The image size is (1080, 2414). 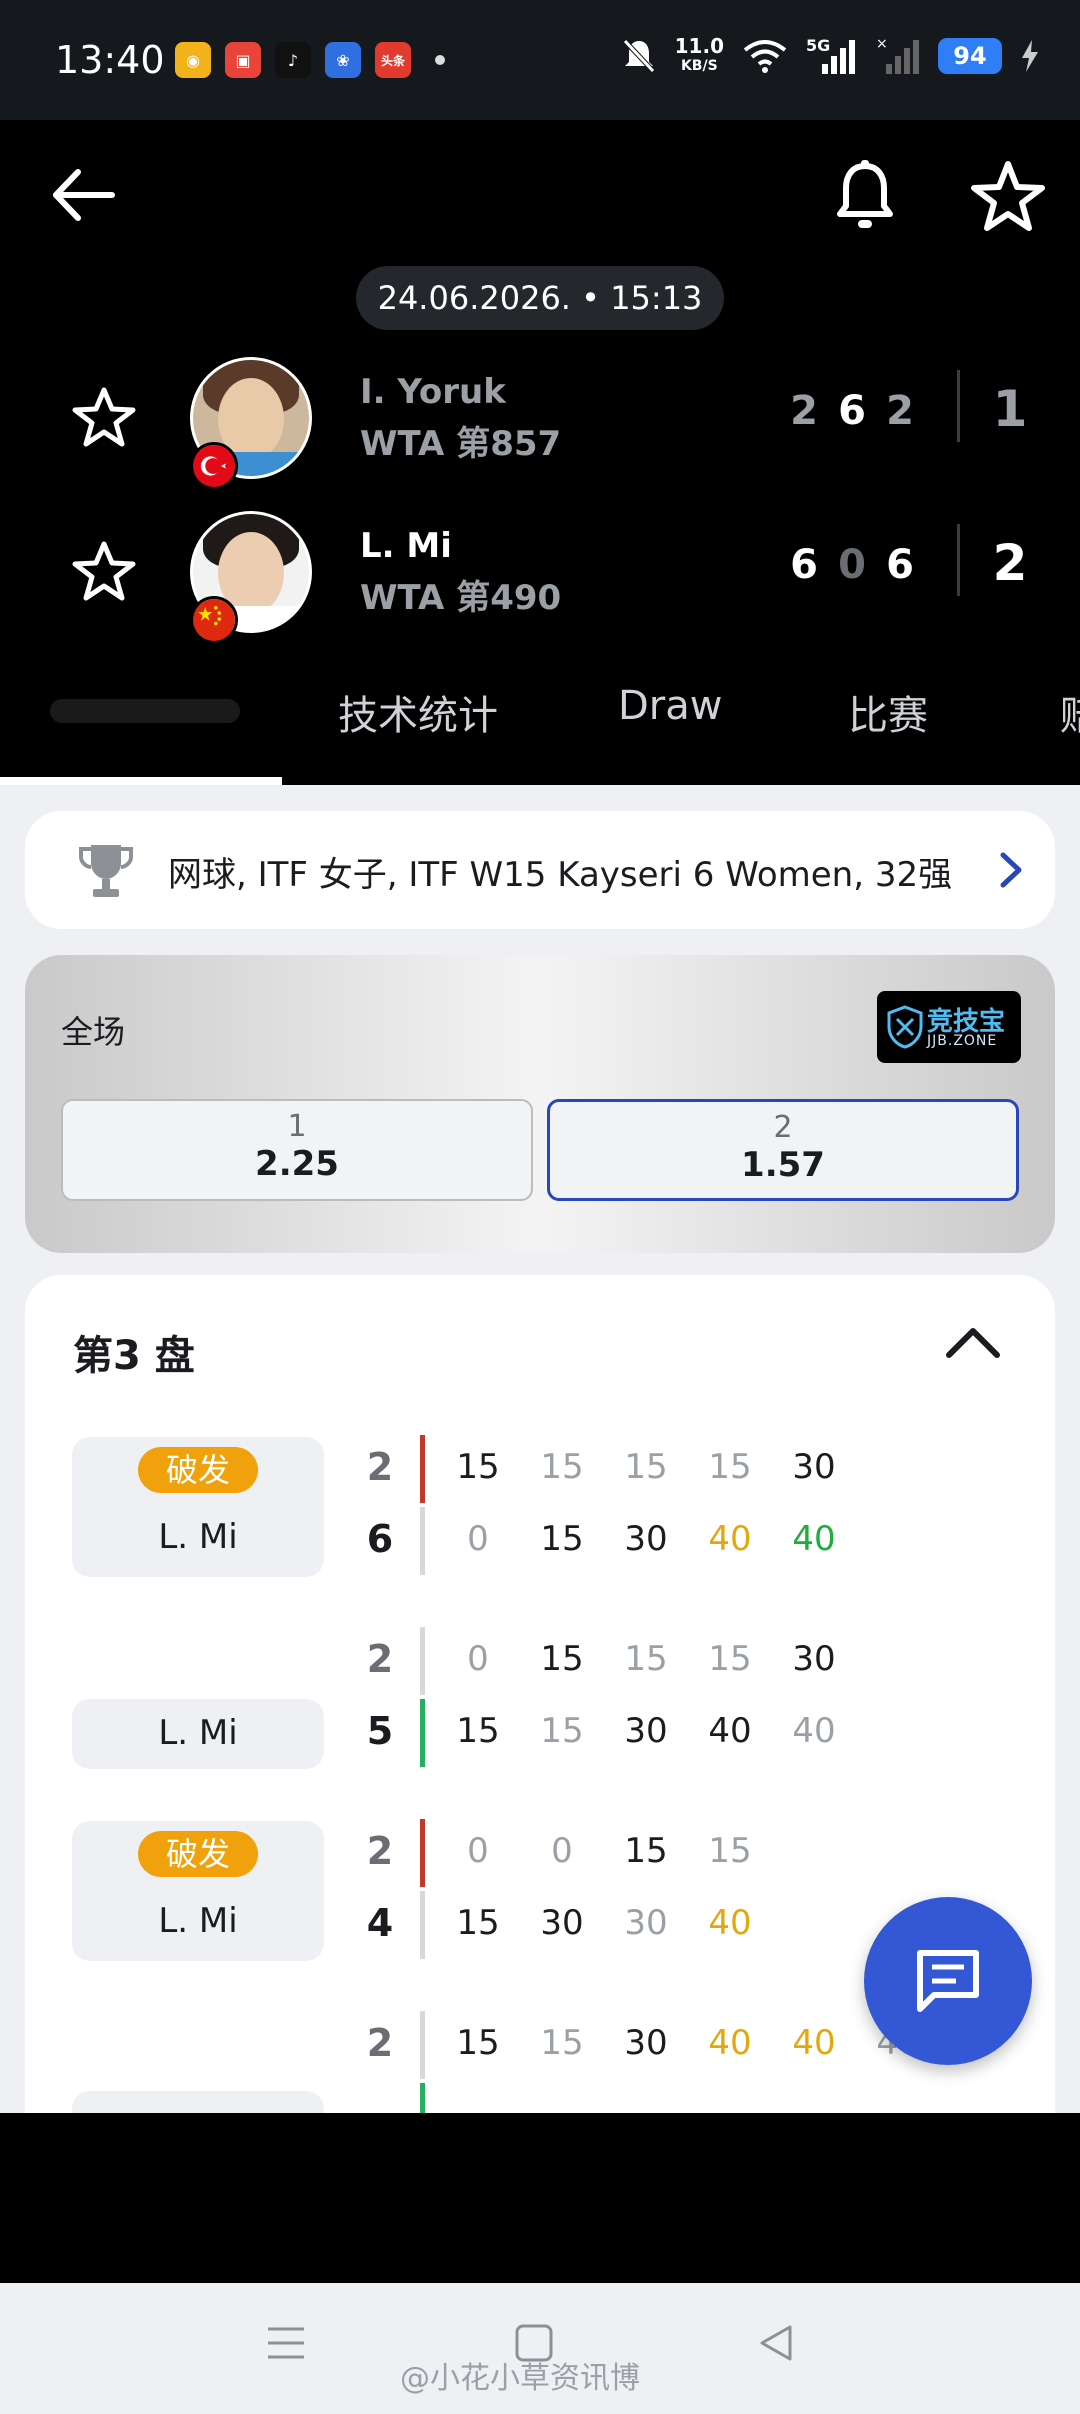 I want to click on trophy-icon, so click(x=106, y=871).